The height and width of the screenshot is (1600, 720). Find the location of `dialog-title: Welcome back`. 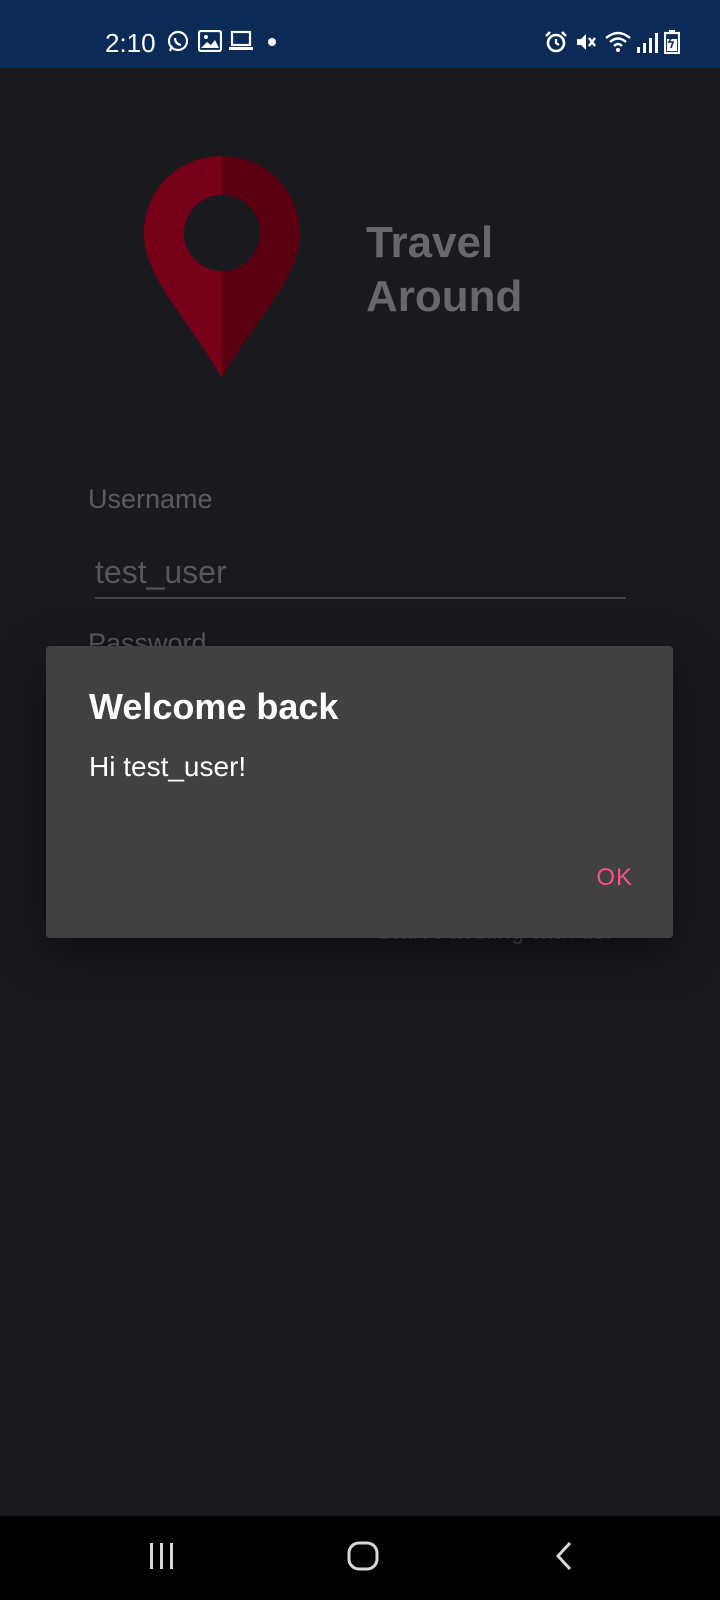

dialog-title: Welcome back is located at coordinates (214, 706).